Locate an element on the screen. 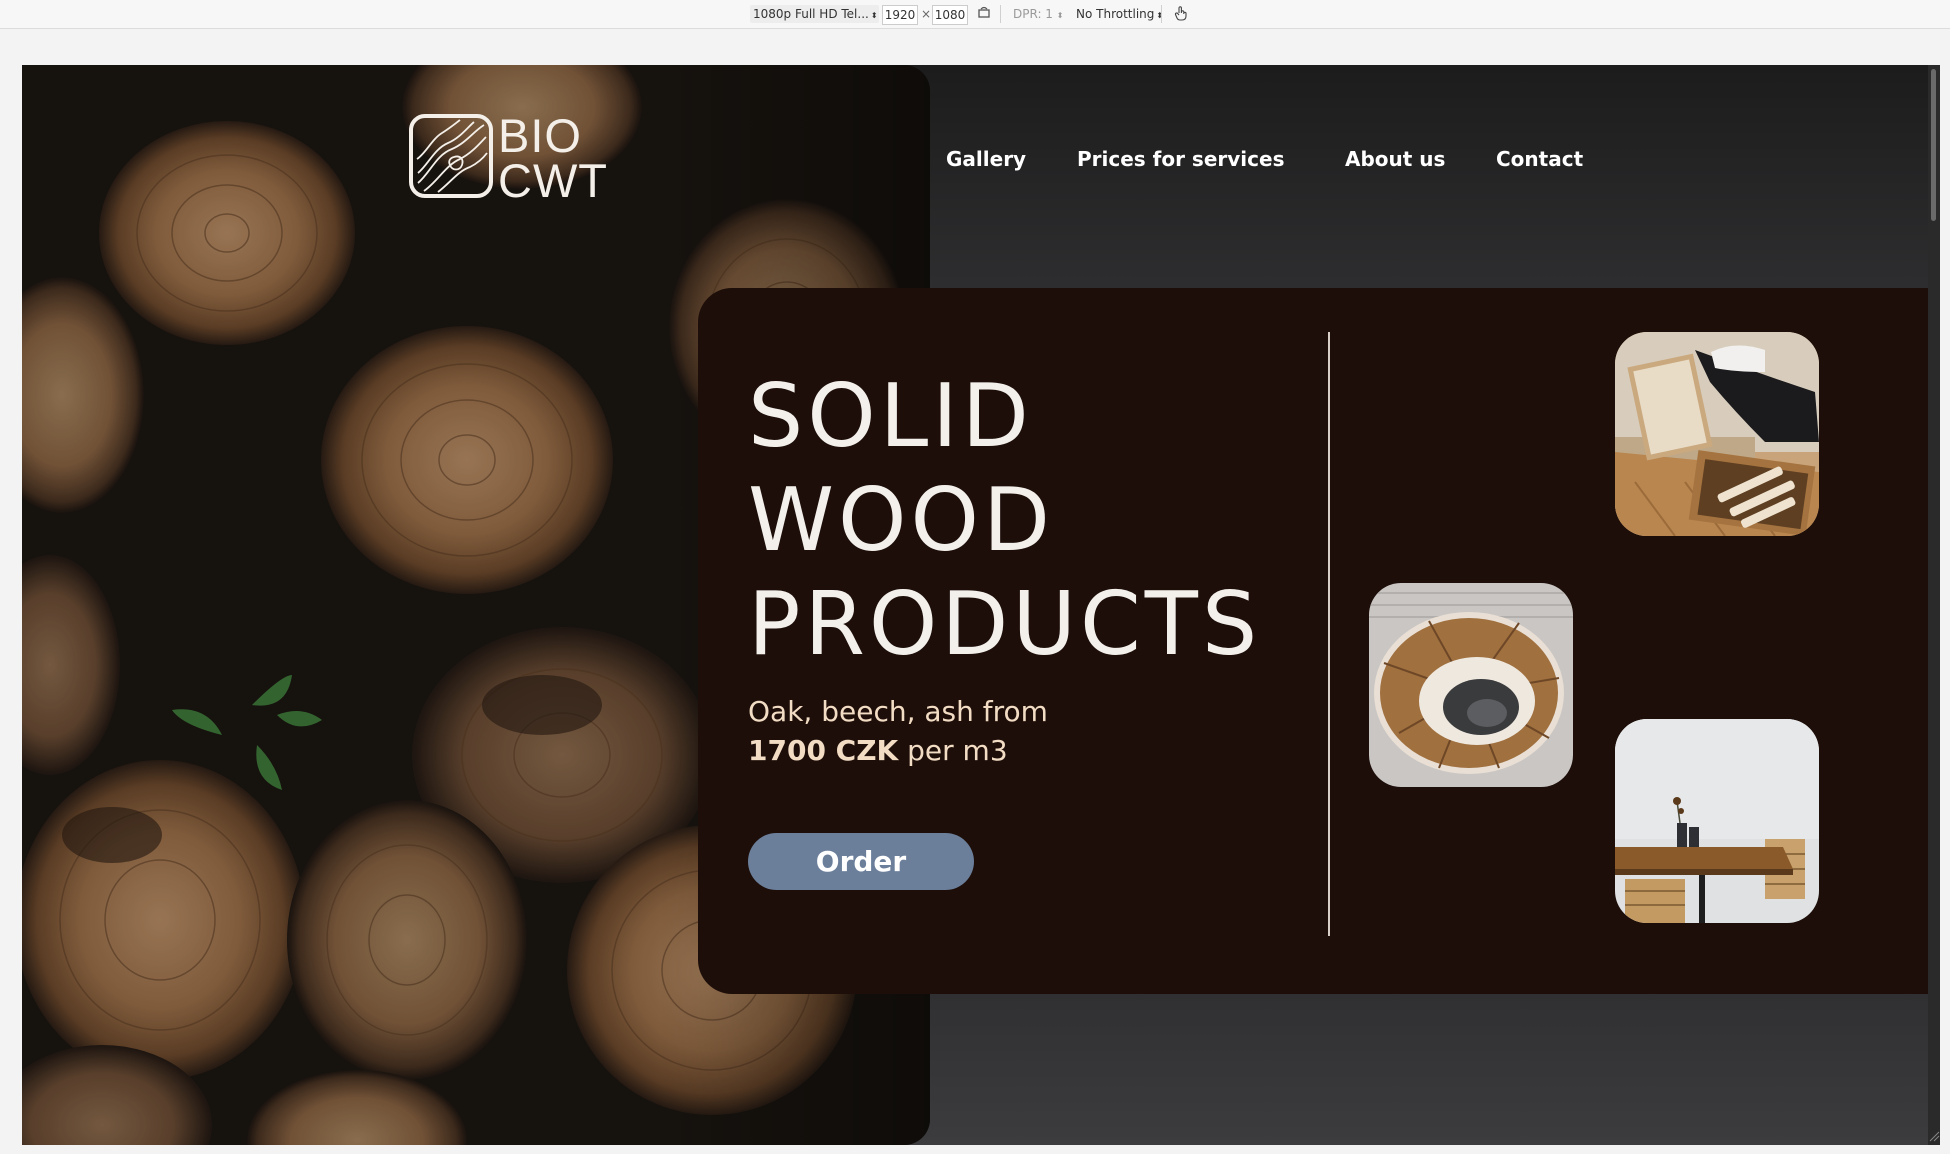 The width and height of the screenshot is (1950, 1154). hero-title: SOLID WOOD PRODUCTS is located at coordinates (1004, 520).